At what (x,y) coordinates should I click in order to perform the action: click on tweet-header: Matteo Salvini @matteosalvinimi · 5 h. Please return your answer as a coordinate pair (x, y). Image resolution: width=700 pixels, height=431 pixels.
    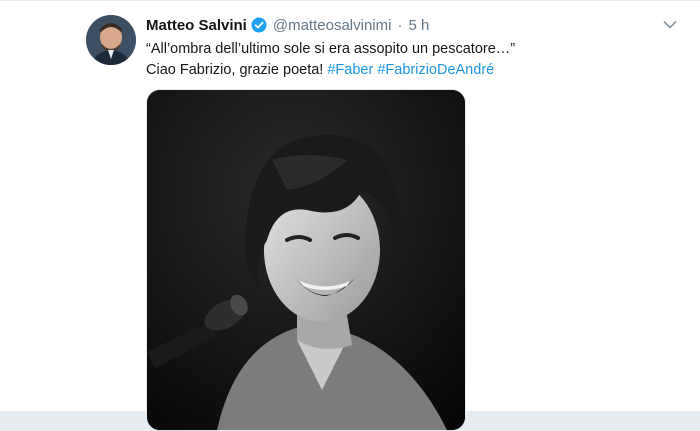
    Looking at the image, I should click on (287, 25).